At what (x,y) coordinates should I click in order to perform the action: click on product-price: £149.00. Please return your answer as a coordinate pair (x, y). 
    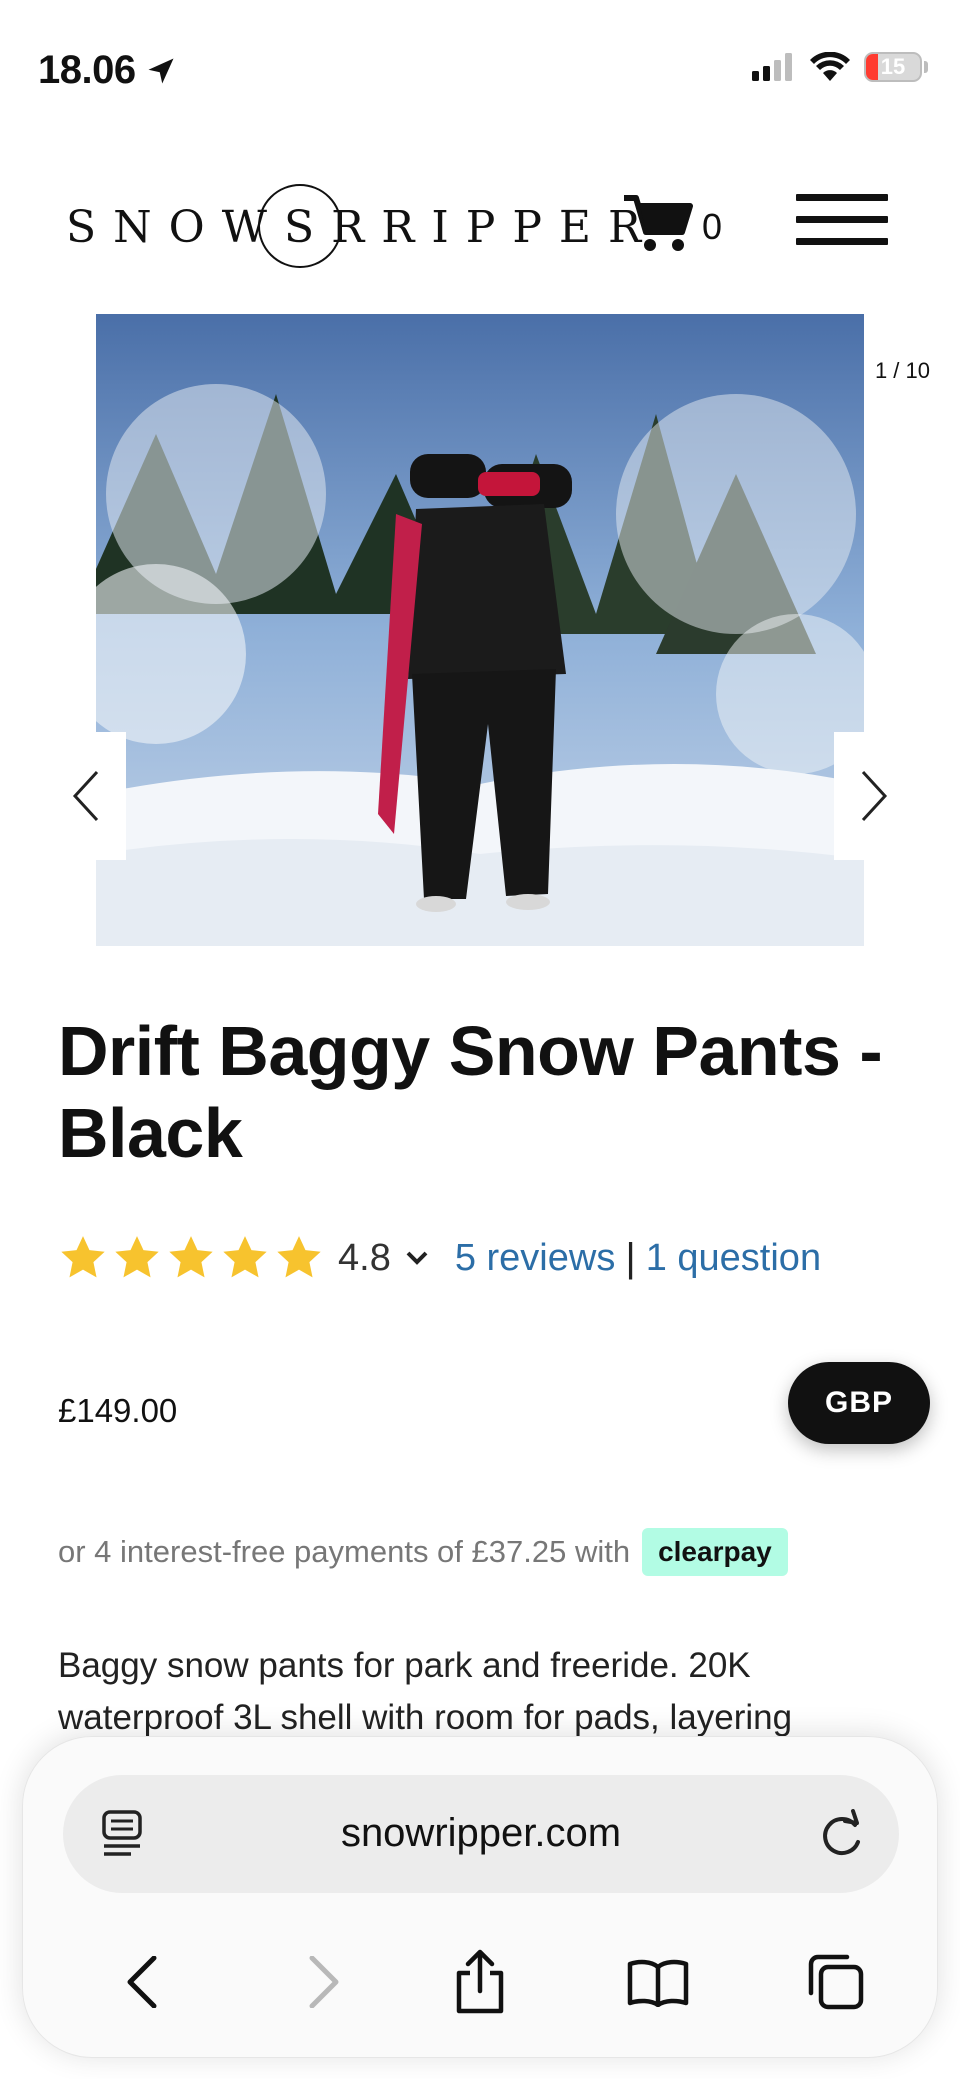
    Looking at the image, I should click on (118, 1410).